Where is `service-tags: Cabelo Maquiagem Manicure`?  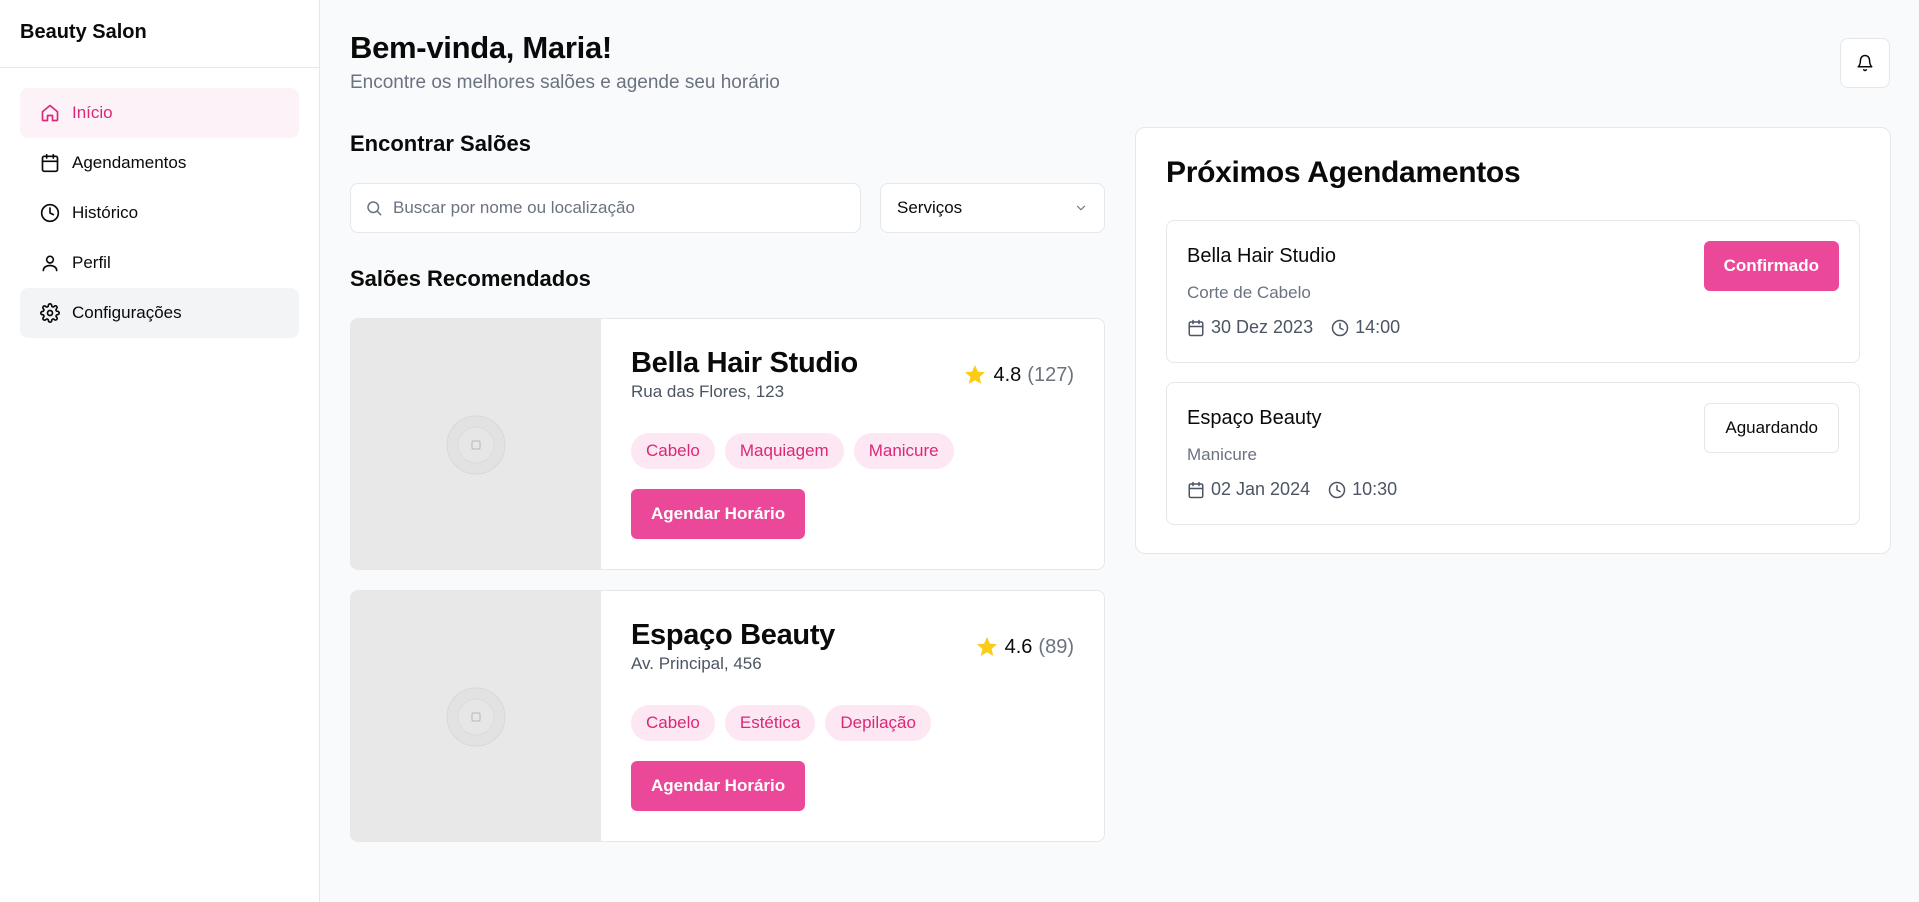
service-tags: Cabelo Maquiagem Manicure is located at coordinates (792, 451).